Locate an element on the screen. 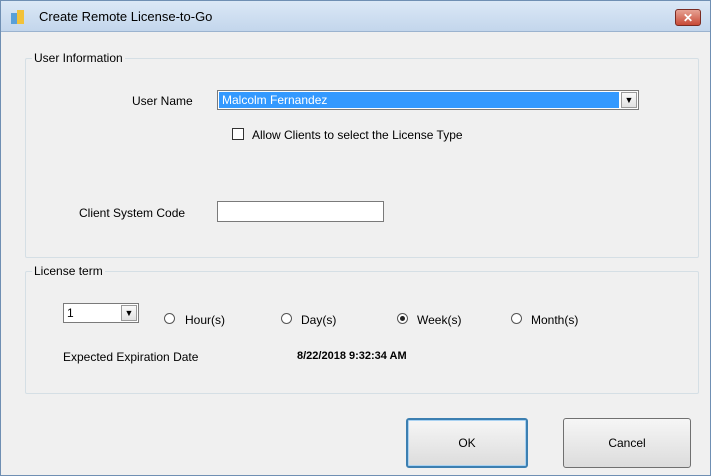 This screenshot has width=711, height=476. client-system-code-label: Client System Code is located at coordinates (132, 213).